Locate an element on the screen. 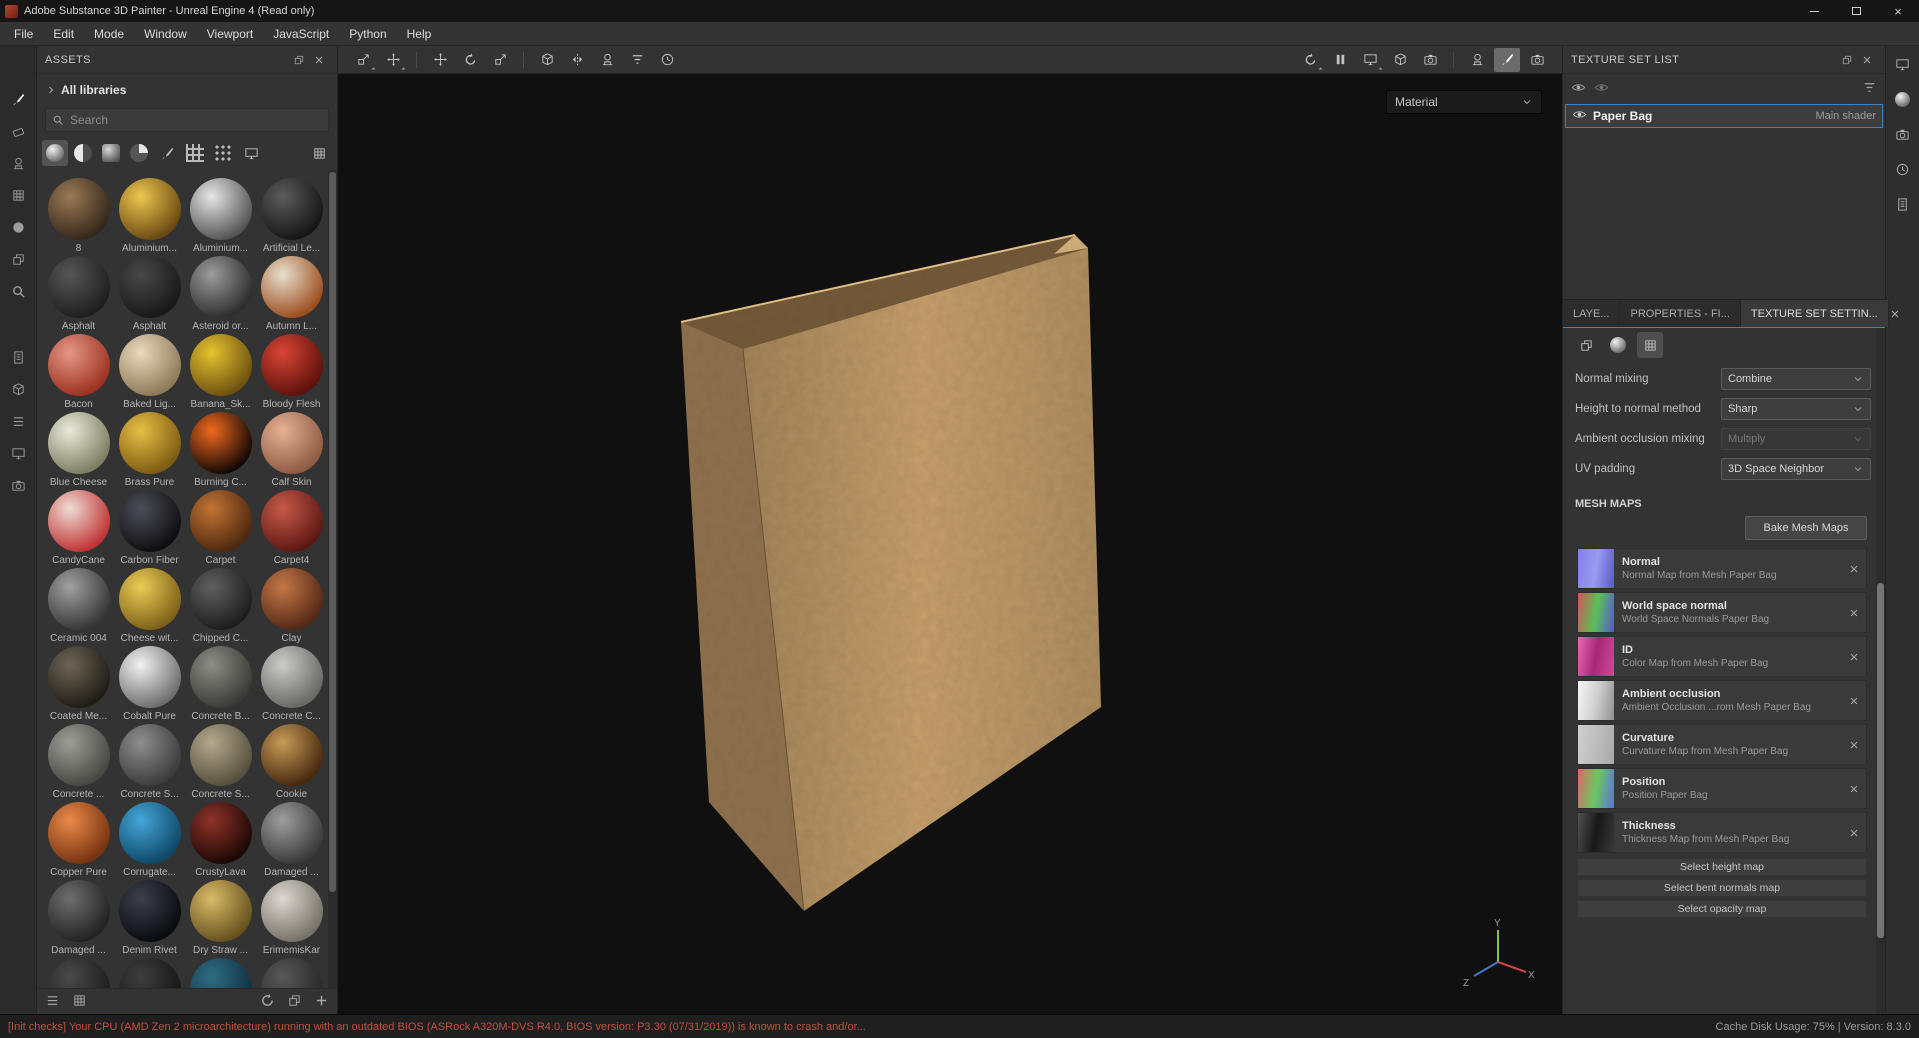 The image size is (1919, 1038). asset-item: CandyCane is located at coordinates (78, 529).